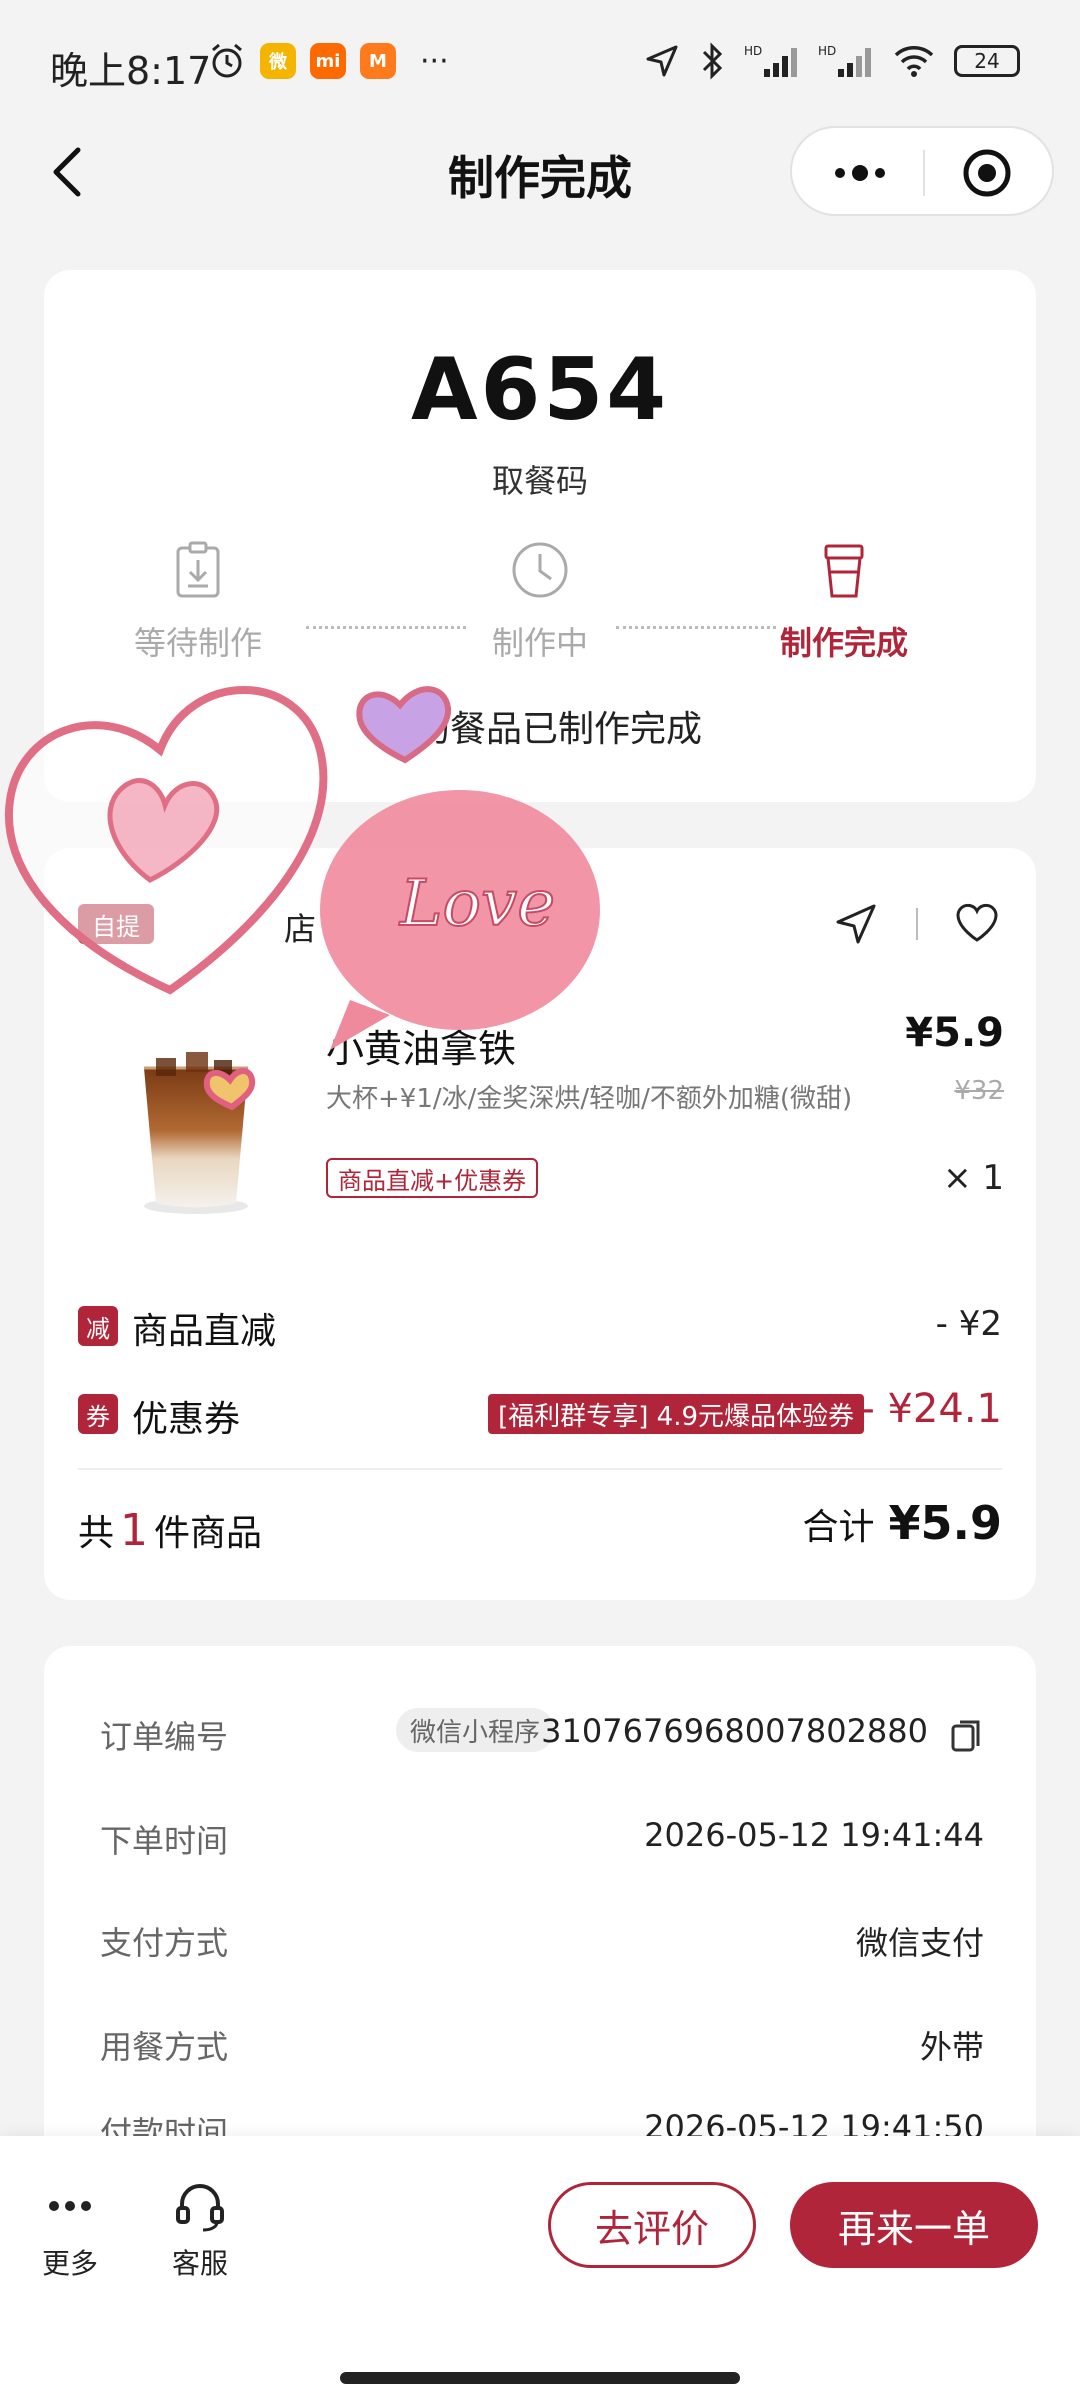 This screenshot has width=1080, height=2400. What do you see at coordinates (814, 1835) in the screenshot?
I see `order-time-value: 2026-05-12 19:41:44` at bounding box center [814, 1835].